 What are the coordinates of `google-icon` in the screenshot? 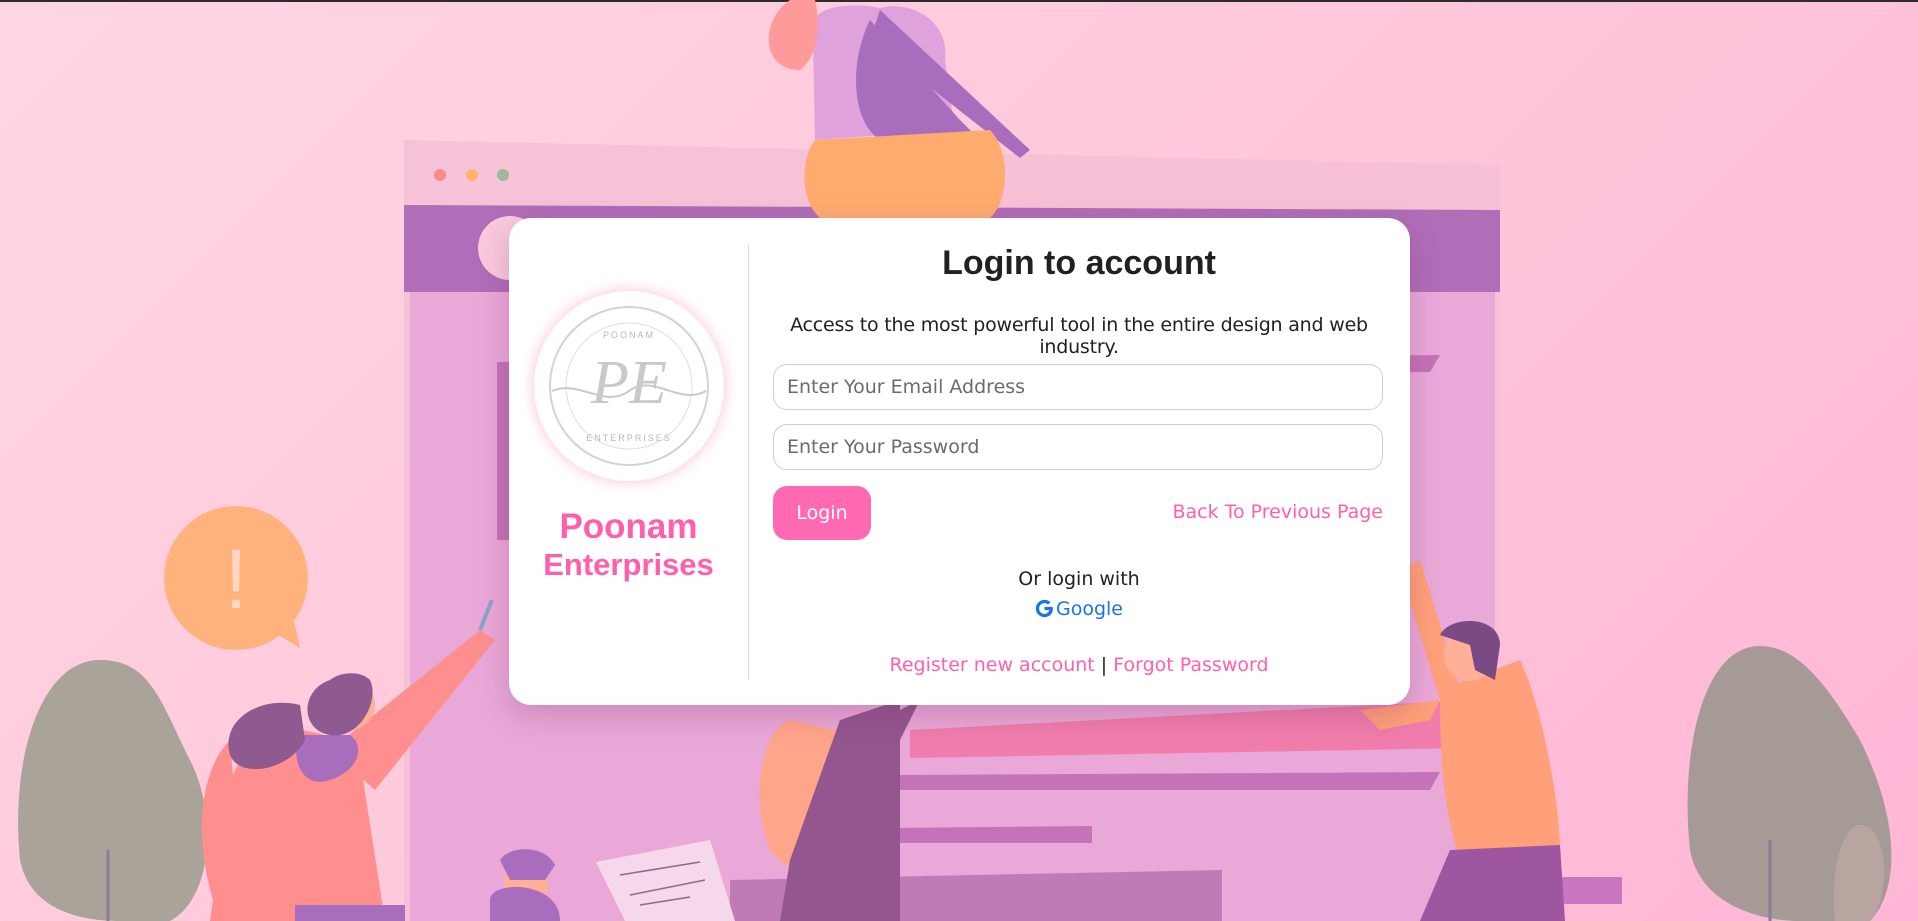 It's located at (1044, 608).